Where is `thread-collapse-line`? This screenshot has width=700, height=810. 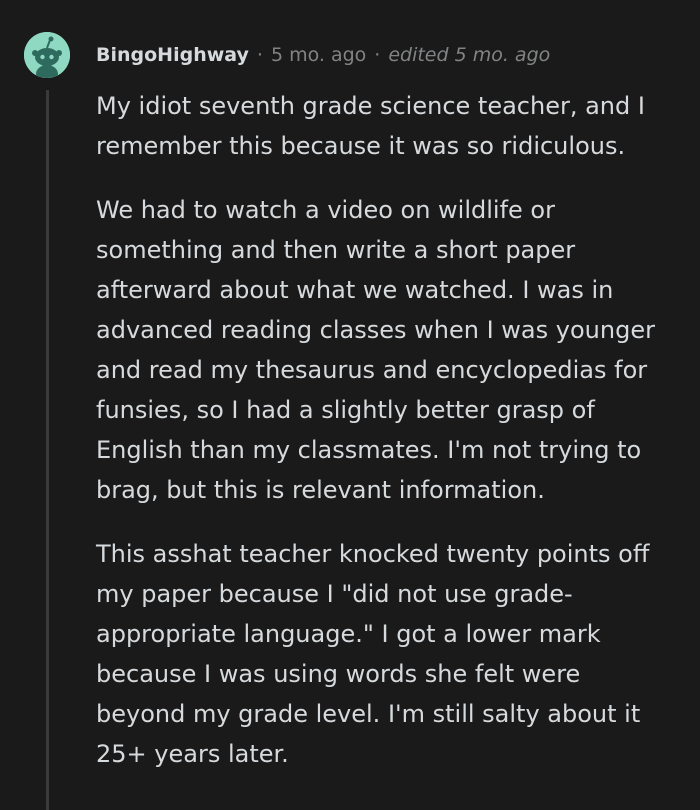 thread-collapse-line is located at coordinates (47, 450).